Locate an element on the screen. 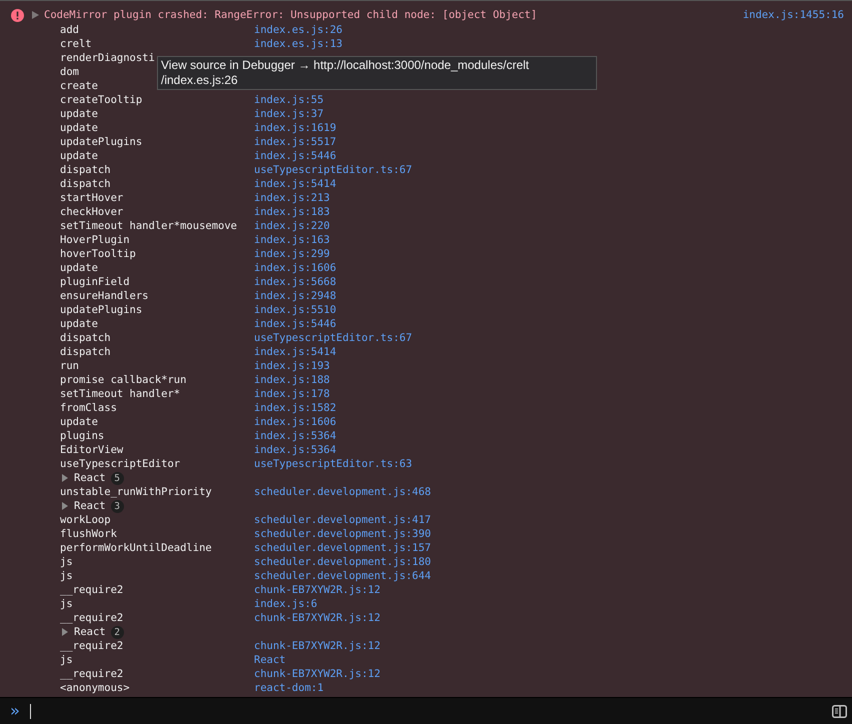  sidebar-toggle-icon is located at coordinates (839, 711).